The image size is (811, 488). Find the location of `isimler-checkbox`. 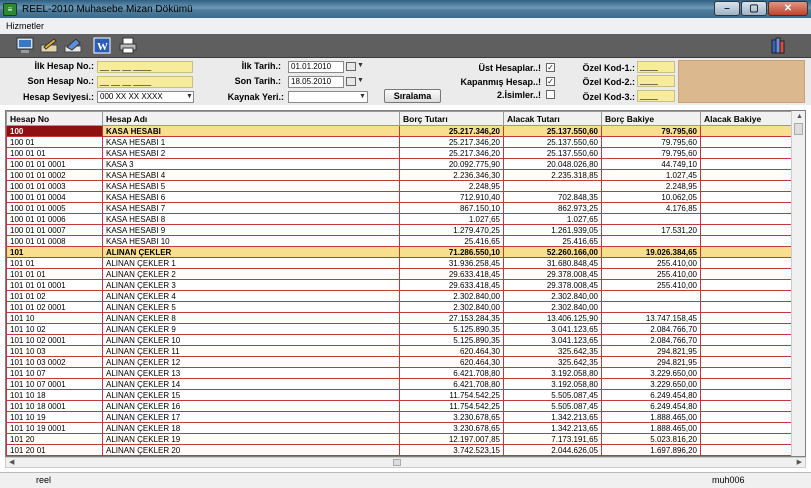

isimler-checkbox is located at coordinates (550, 94).